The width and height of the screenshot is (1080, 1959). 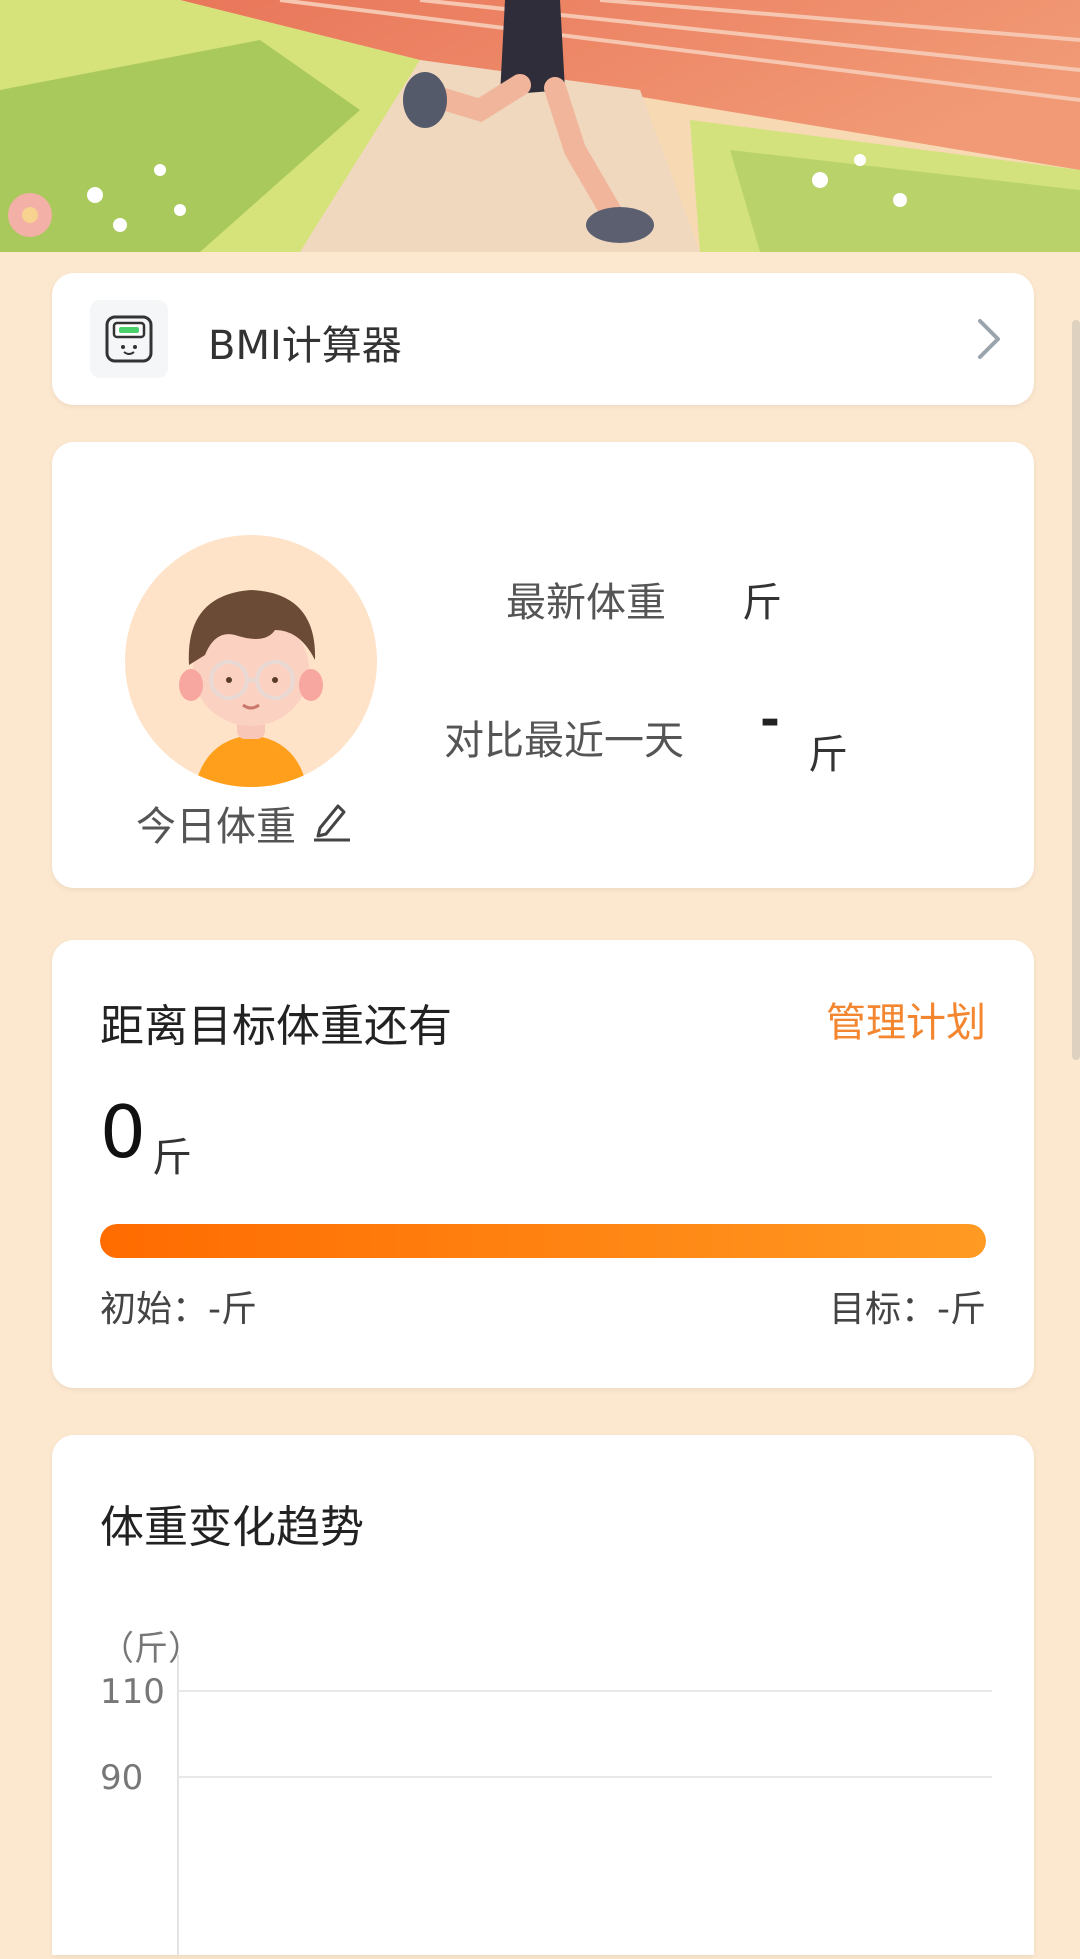 I want to click on compare-label: 对比最近一天, so click(x=564, y=741).